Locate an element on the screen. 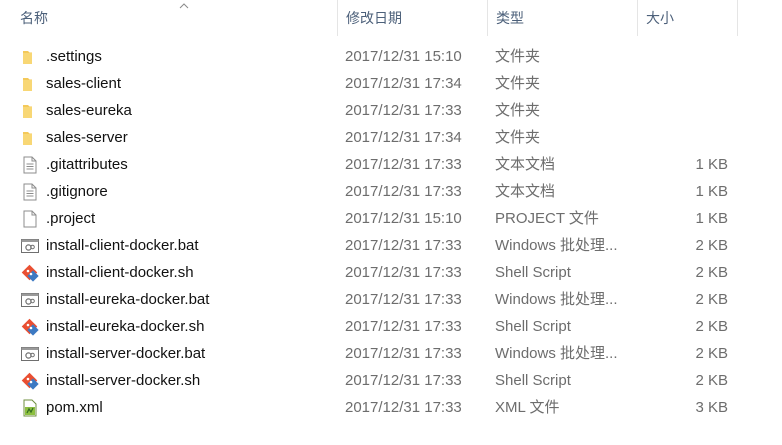 The image size is (782, 445). file-name: sales-eureka is located at coordinates (89, 110).